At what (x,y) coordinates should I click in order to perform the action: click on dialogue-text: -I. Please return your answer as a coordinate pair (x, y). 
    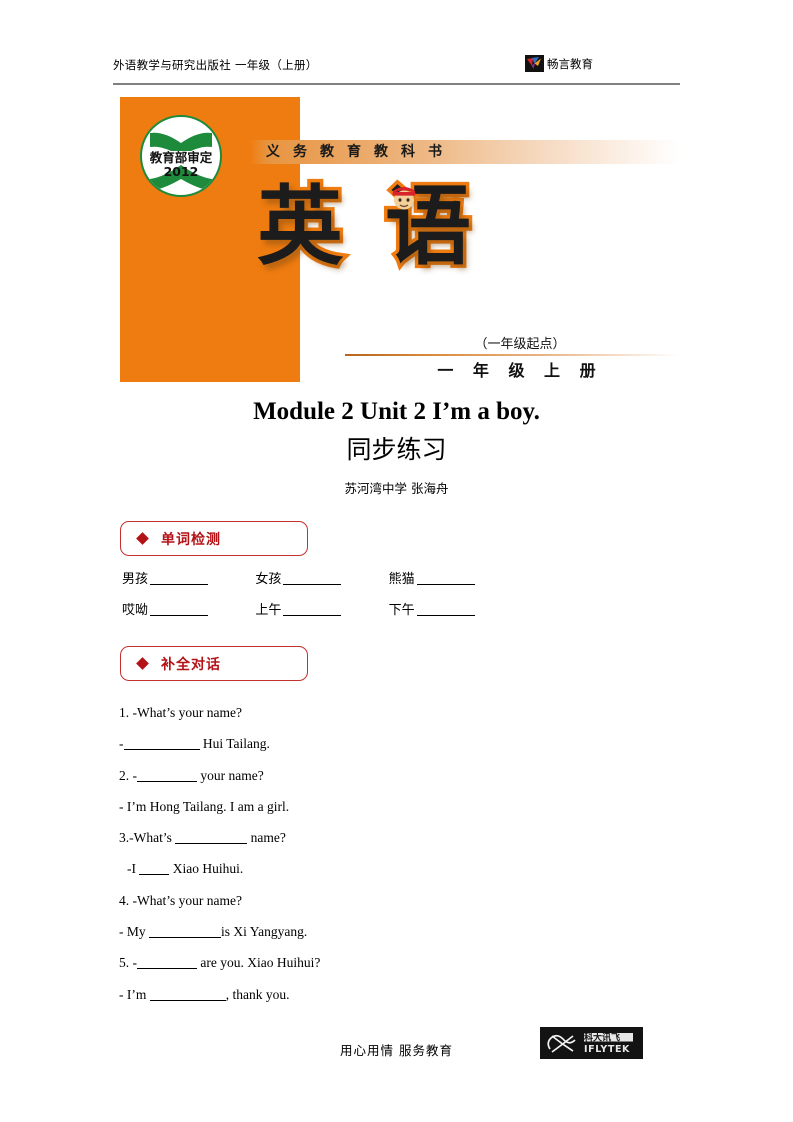
    Looking at the image, I should click on (133, 869).